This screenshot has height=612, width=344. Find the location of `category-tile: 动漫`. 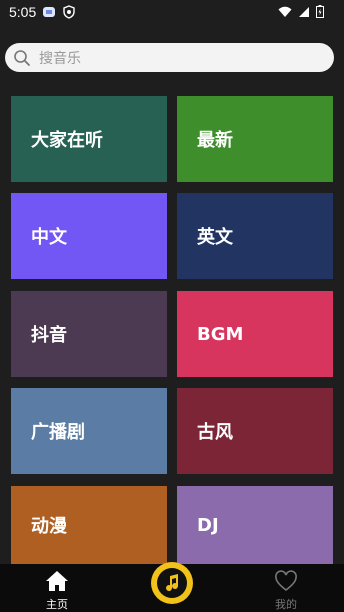

category-tile: 动漫 is located at coordinates (89, 525).